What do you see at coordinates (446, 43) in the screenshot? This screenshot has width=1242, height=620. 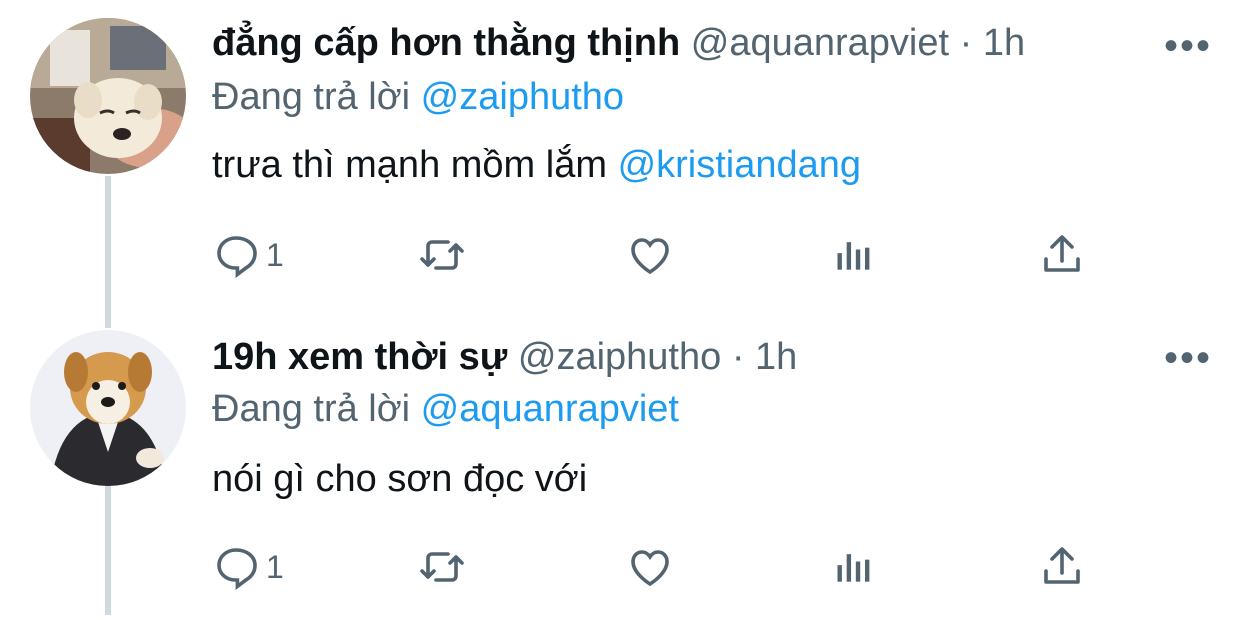 I see `display-name: đẳng cấp hơn thằng thịnh` at bounding box center [446, 43].